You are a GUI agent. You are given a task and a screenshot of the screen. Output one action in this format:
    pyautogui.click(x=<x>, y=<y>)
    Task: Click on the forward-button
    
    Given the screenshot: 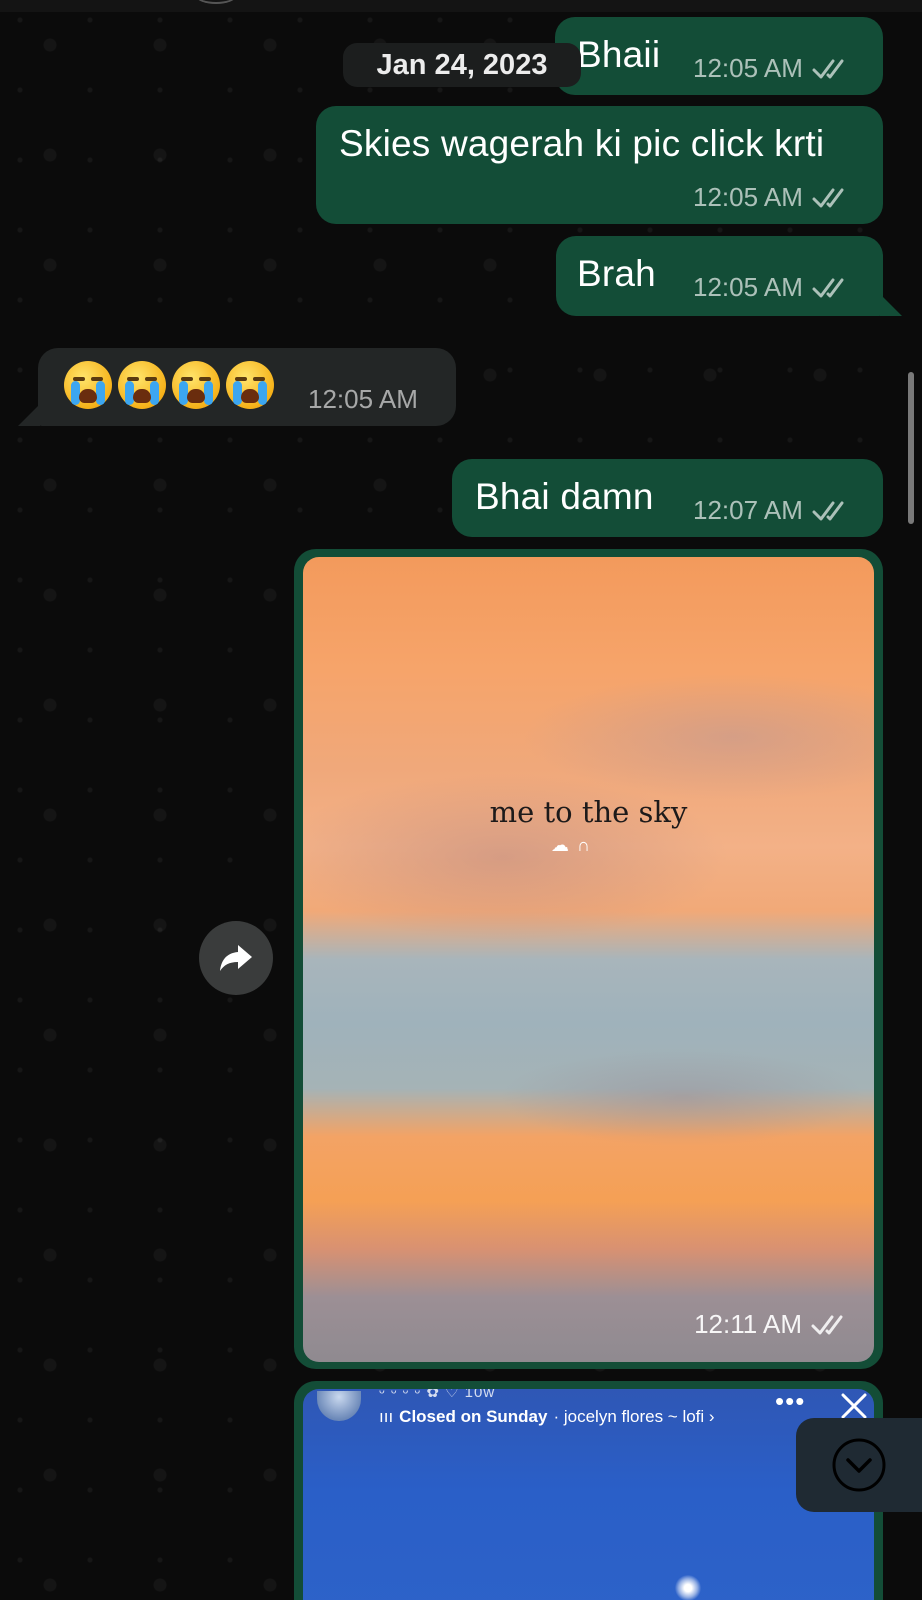 What is the action you would take?
    pyautogui.click(x=236, y=958)
    